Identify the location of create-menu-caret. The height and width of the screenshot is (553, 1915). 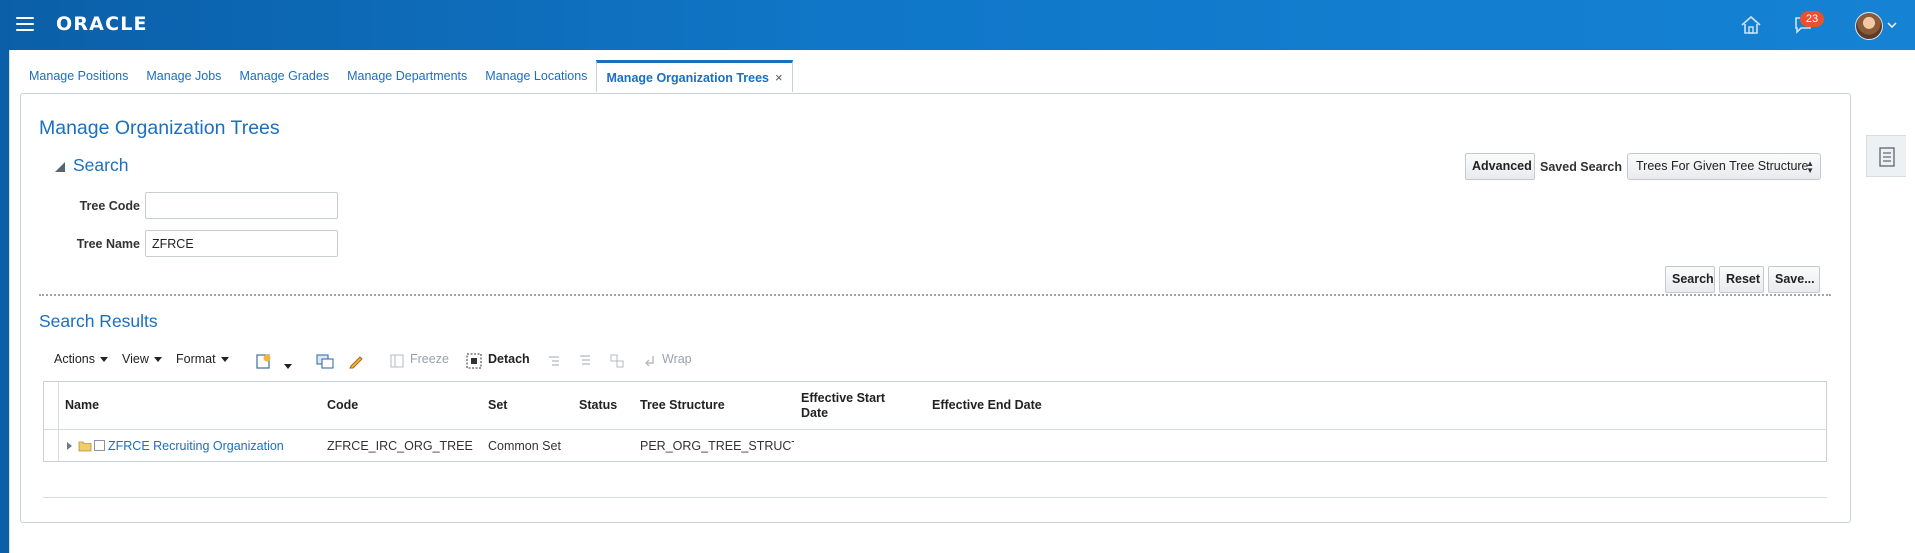
(288, 366).